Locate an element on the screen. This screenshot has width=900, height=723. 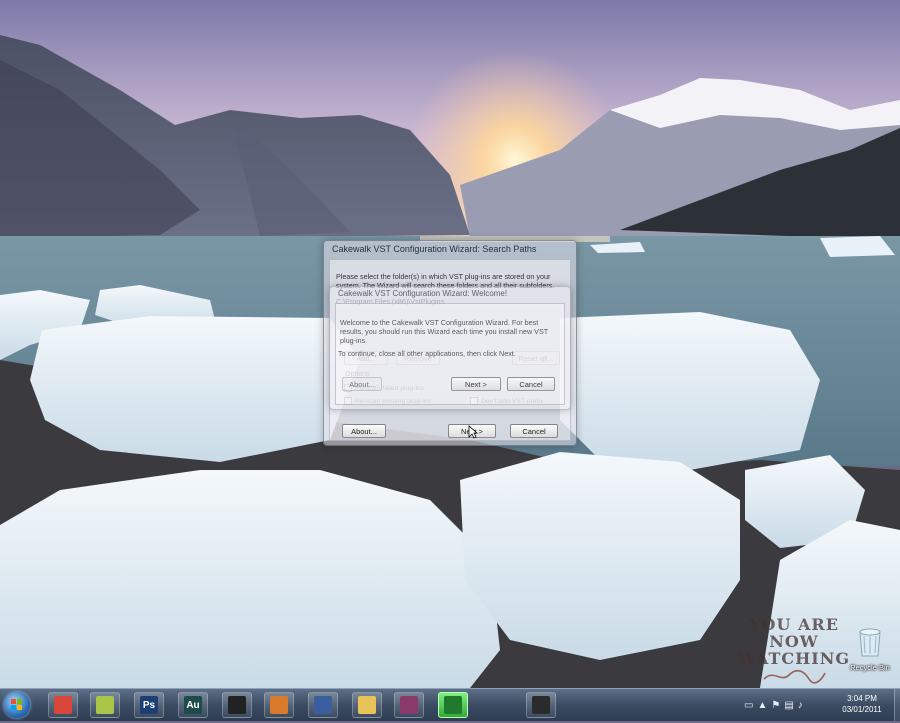
chrome-icon is located at coordinates (63, 705).